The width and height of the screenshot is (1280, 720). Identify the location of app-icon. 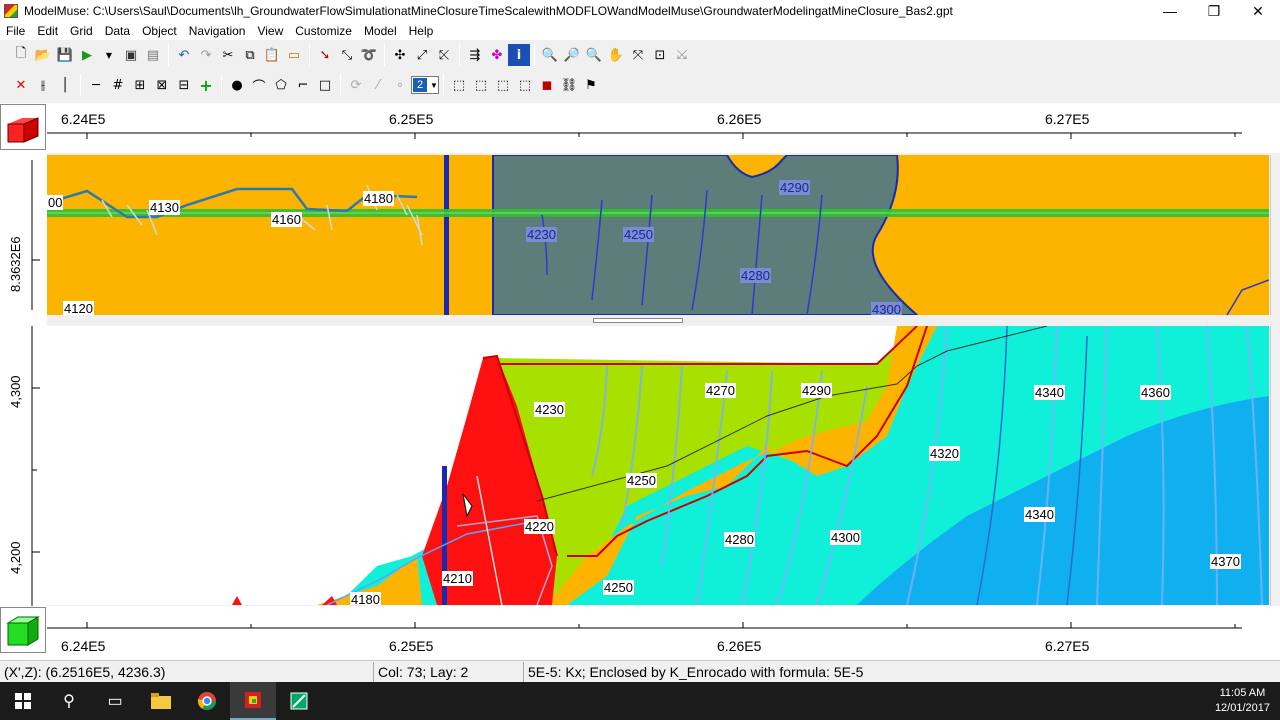
(11, 11).